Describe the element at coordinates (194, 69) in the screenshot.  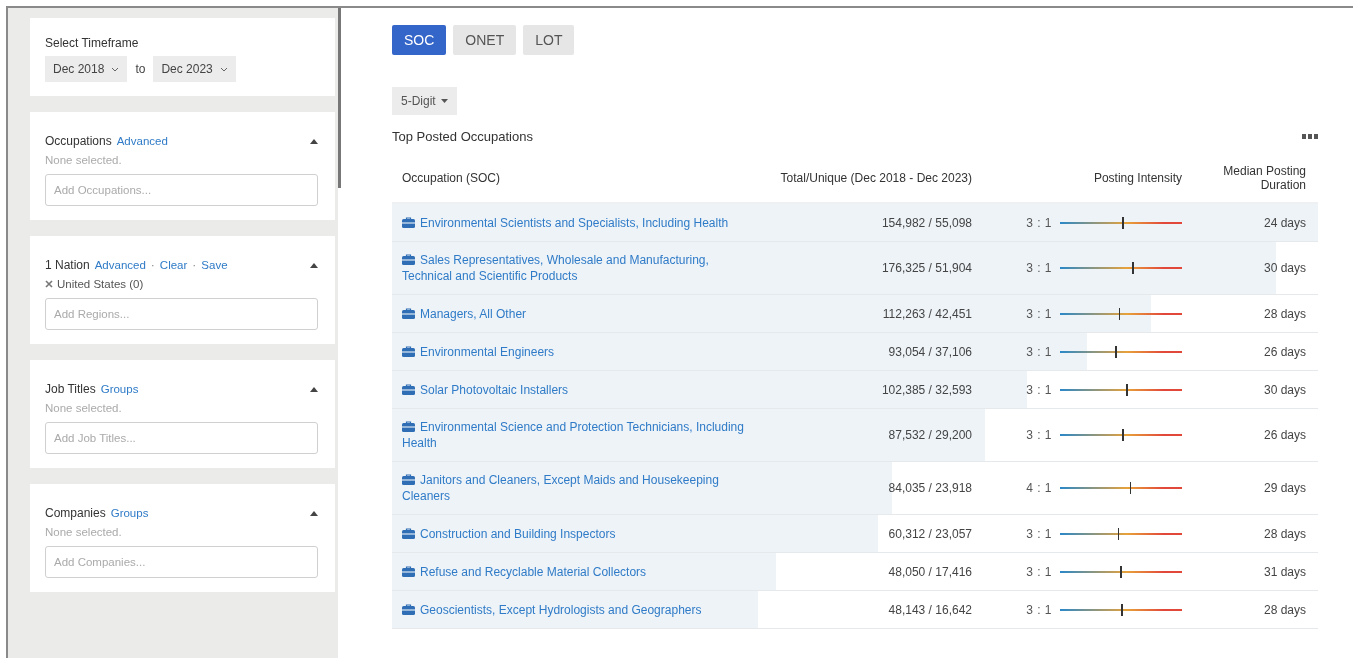
I see `end-date-dropdown: Dec 2023` at that location.